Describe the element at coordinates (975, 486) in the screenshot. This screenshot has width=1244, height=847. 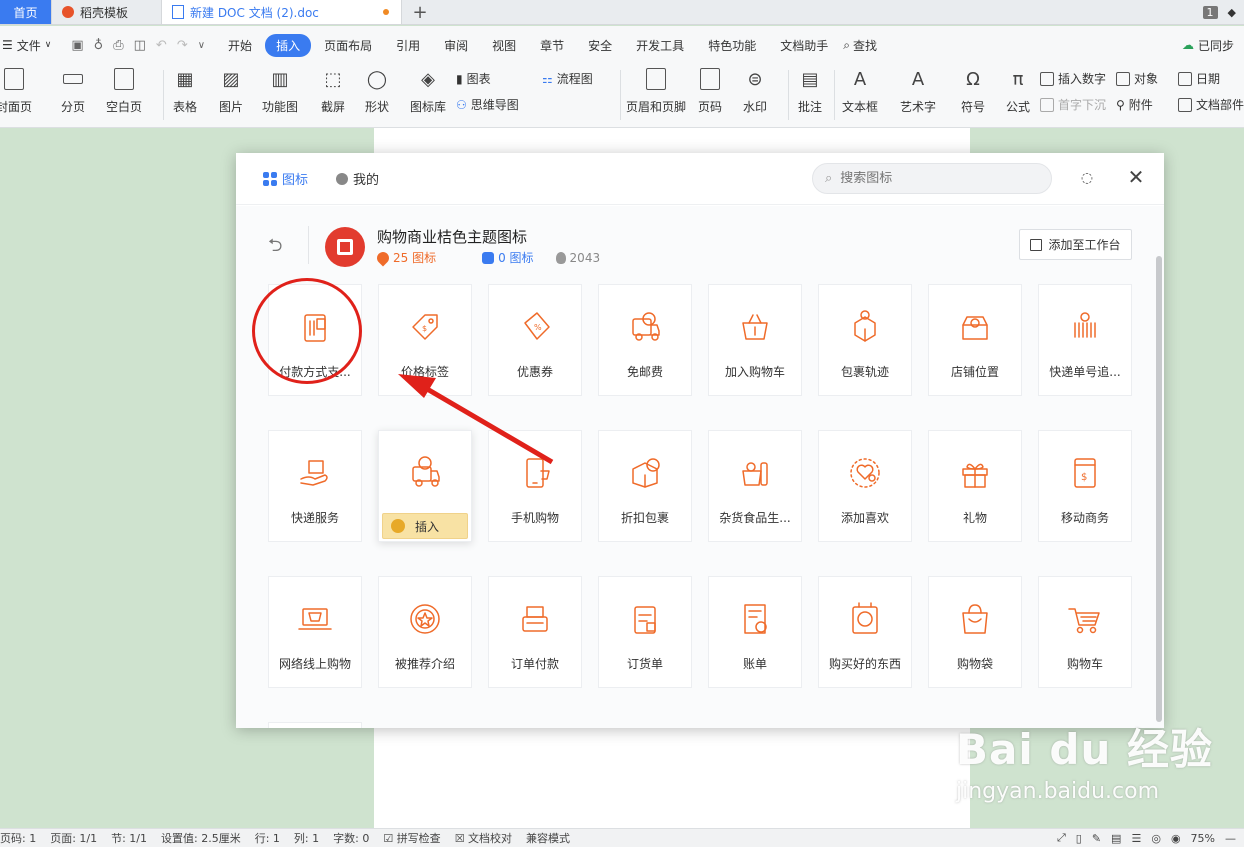
I see `icon-card: 礼物` at that location.